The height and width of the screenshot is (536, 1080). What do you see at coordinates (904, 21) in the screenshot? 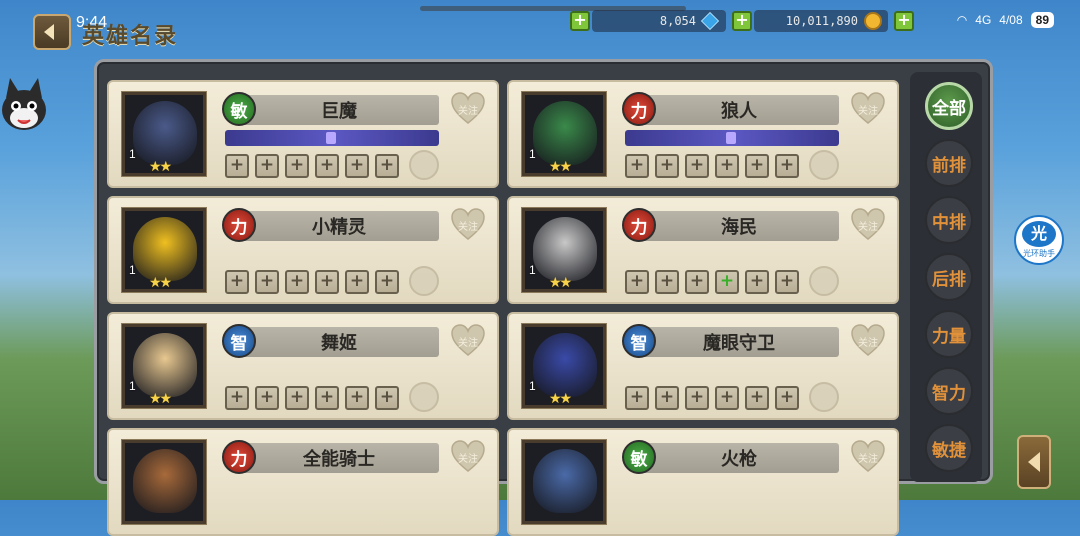
I see `add-resource-button: +` at bounding box center [904, 21].